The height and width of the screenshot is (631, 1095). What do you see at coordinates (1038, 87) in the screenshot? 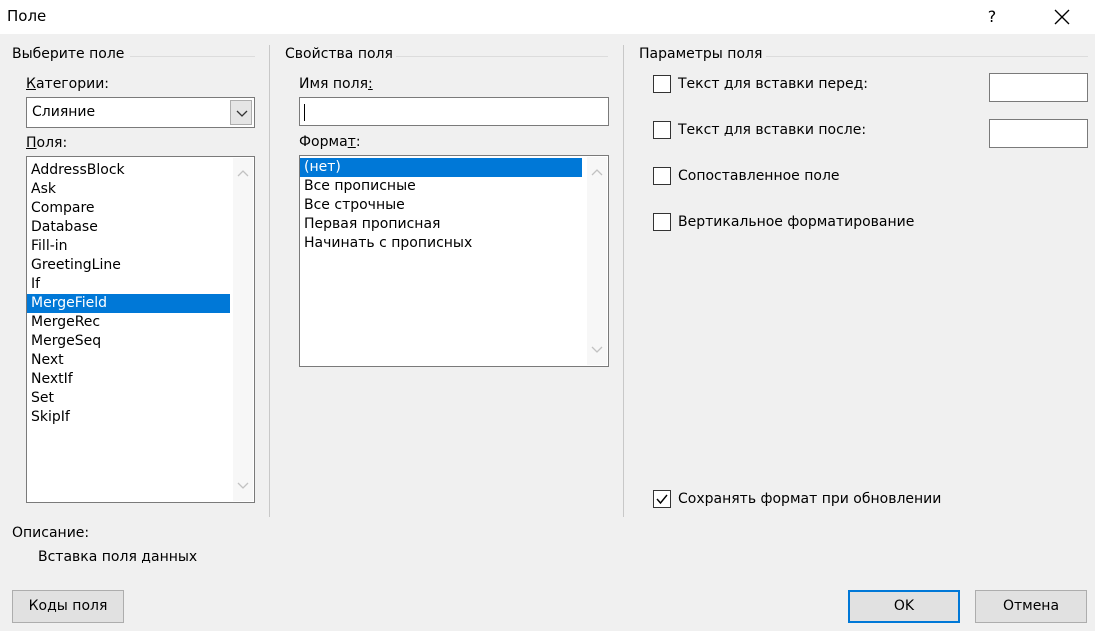
I see `text-before-input` at bounding box center [1038, 87].